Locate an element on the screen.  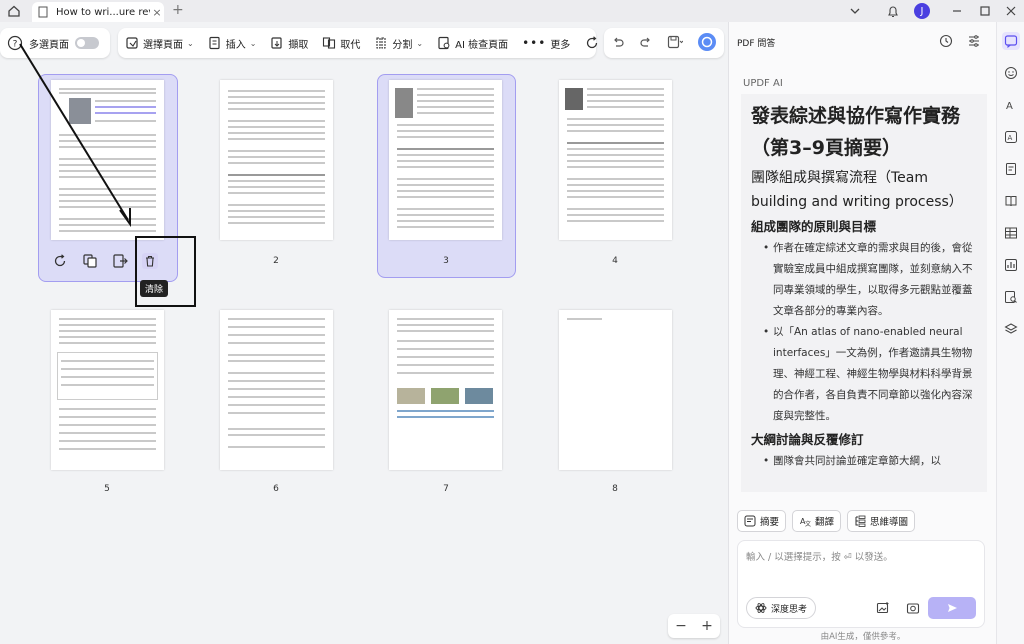
table-icon is located at coordinates (1011, 233).